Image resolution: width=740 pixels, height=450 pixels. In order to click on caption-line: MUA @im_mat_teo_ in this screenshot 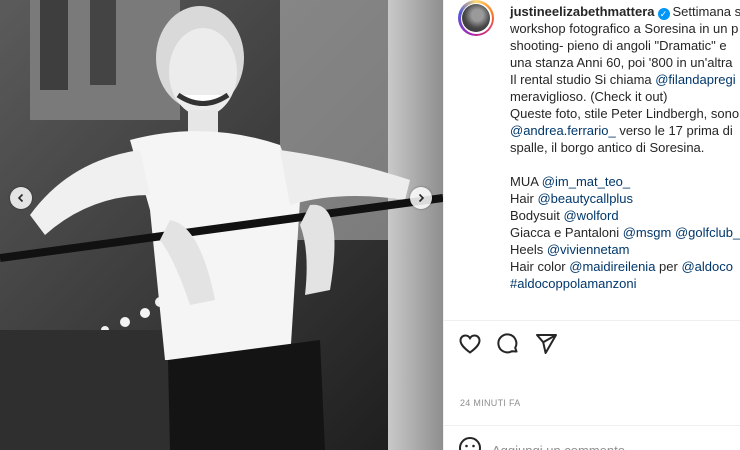, I will do `click(625, 181)`.